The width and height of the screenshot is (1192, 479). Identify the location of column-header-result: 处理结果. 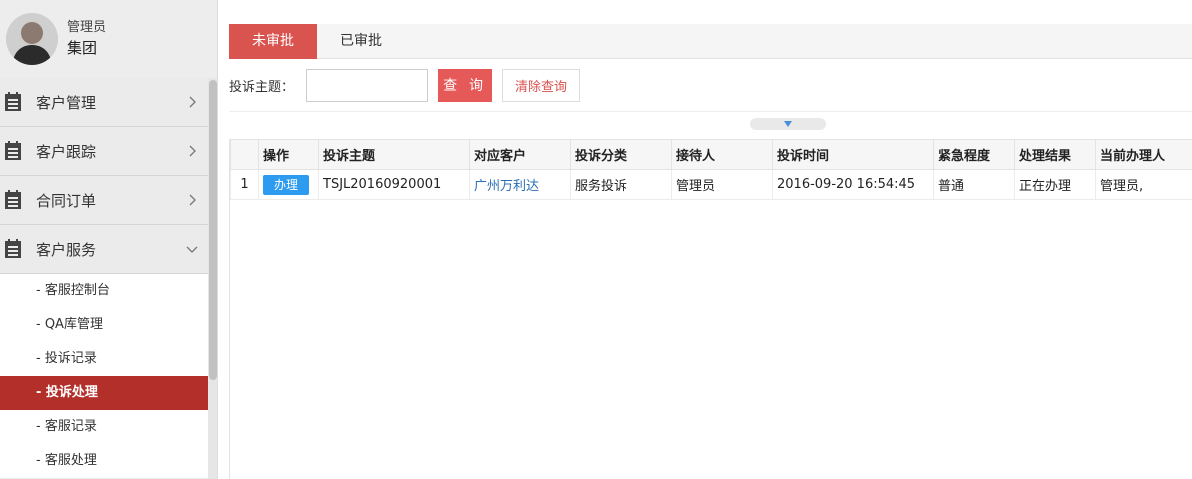
(1055, 154).